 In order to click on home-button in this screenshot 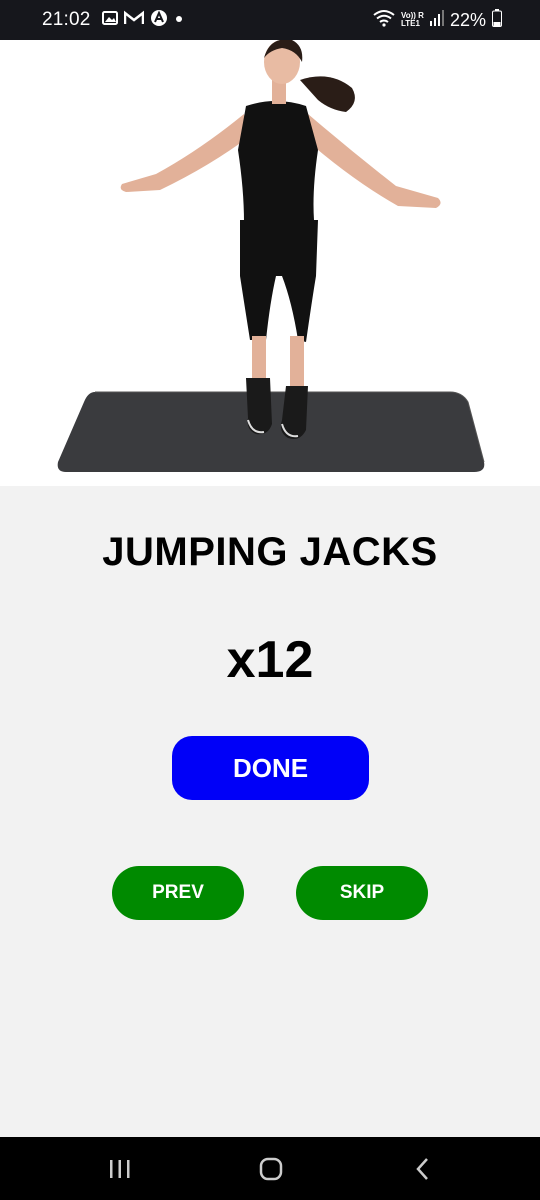, I will do `click(271, 1168)`.